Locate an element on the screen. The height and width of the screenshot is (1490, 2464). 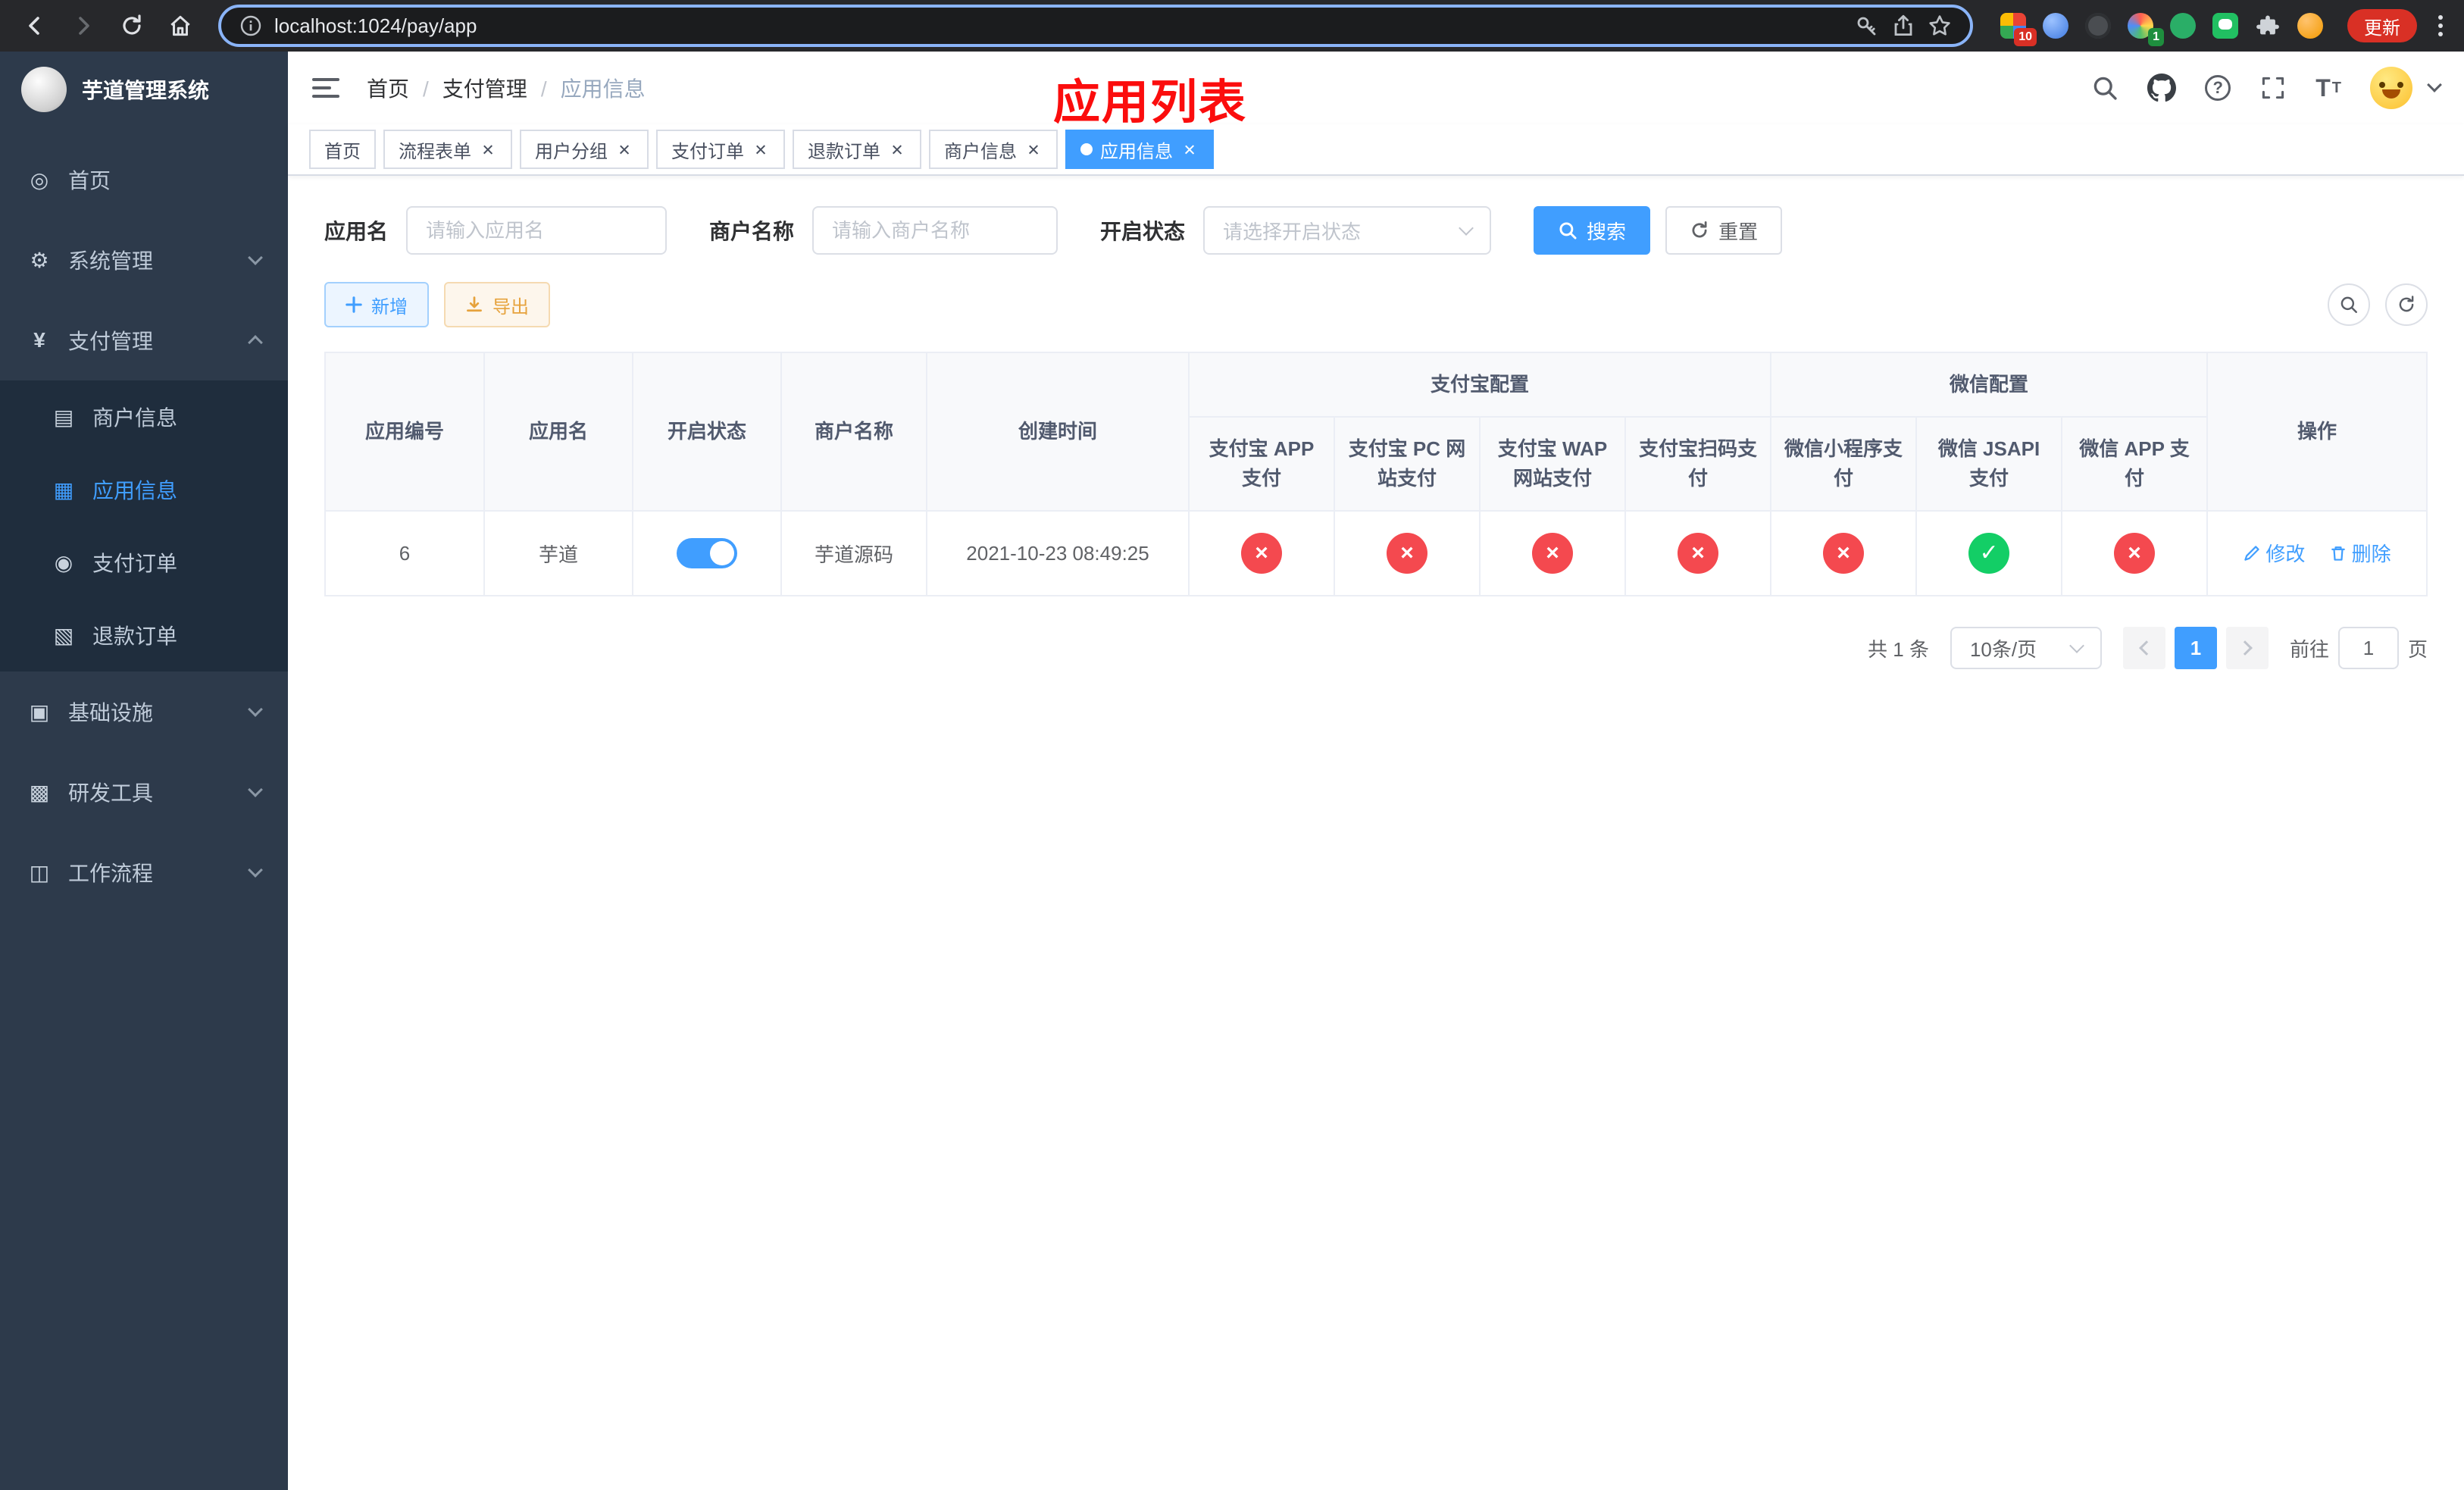
address-bar: localhost:1024/pay/app is located at coordinates (1095, 26).